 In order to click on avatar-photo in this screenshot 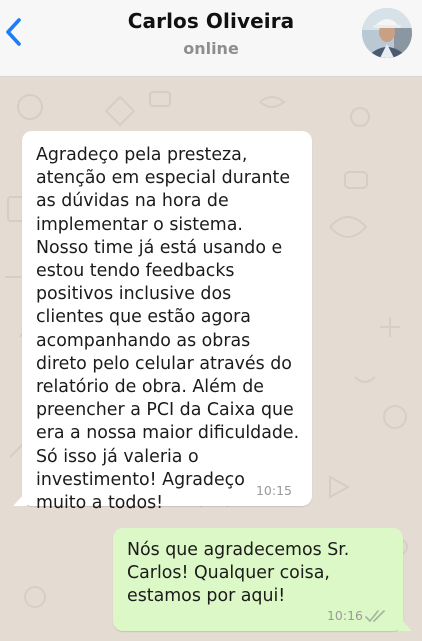, I will do `click(387, 33)`.